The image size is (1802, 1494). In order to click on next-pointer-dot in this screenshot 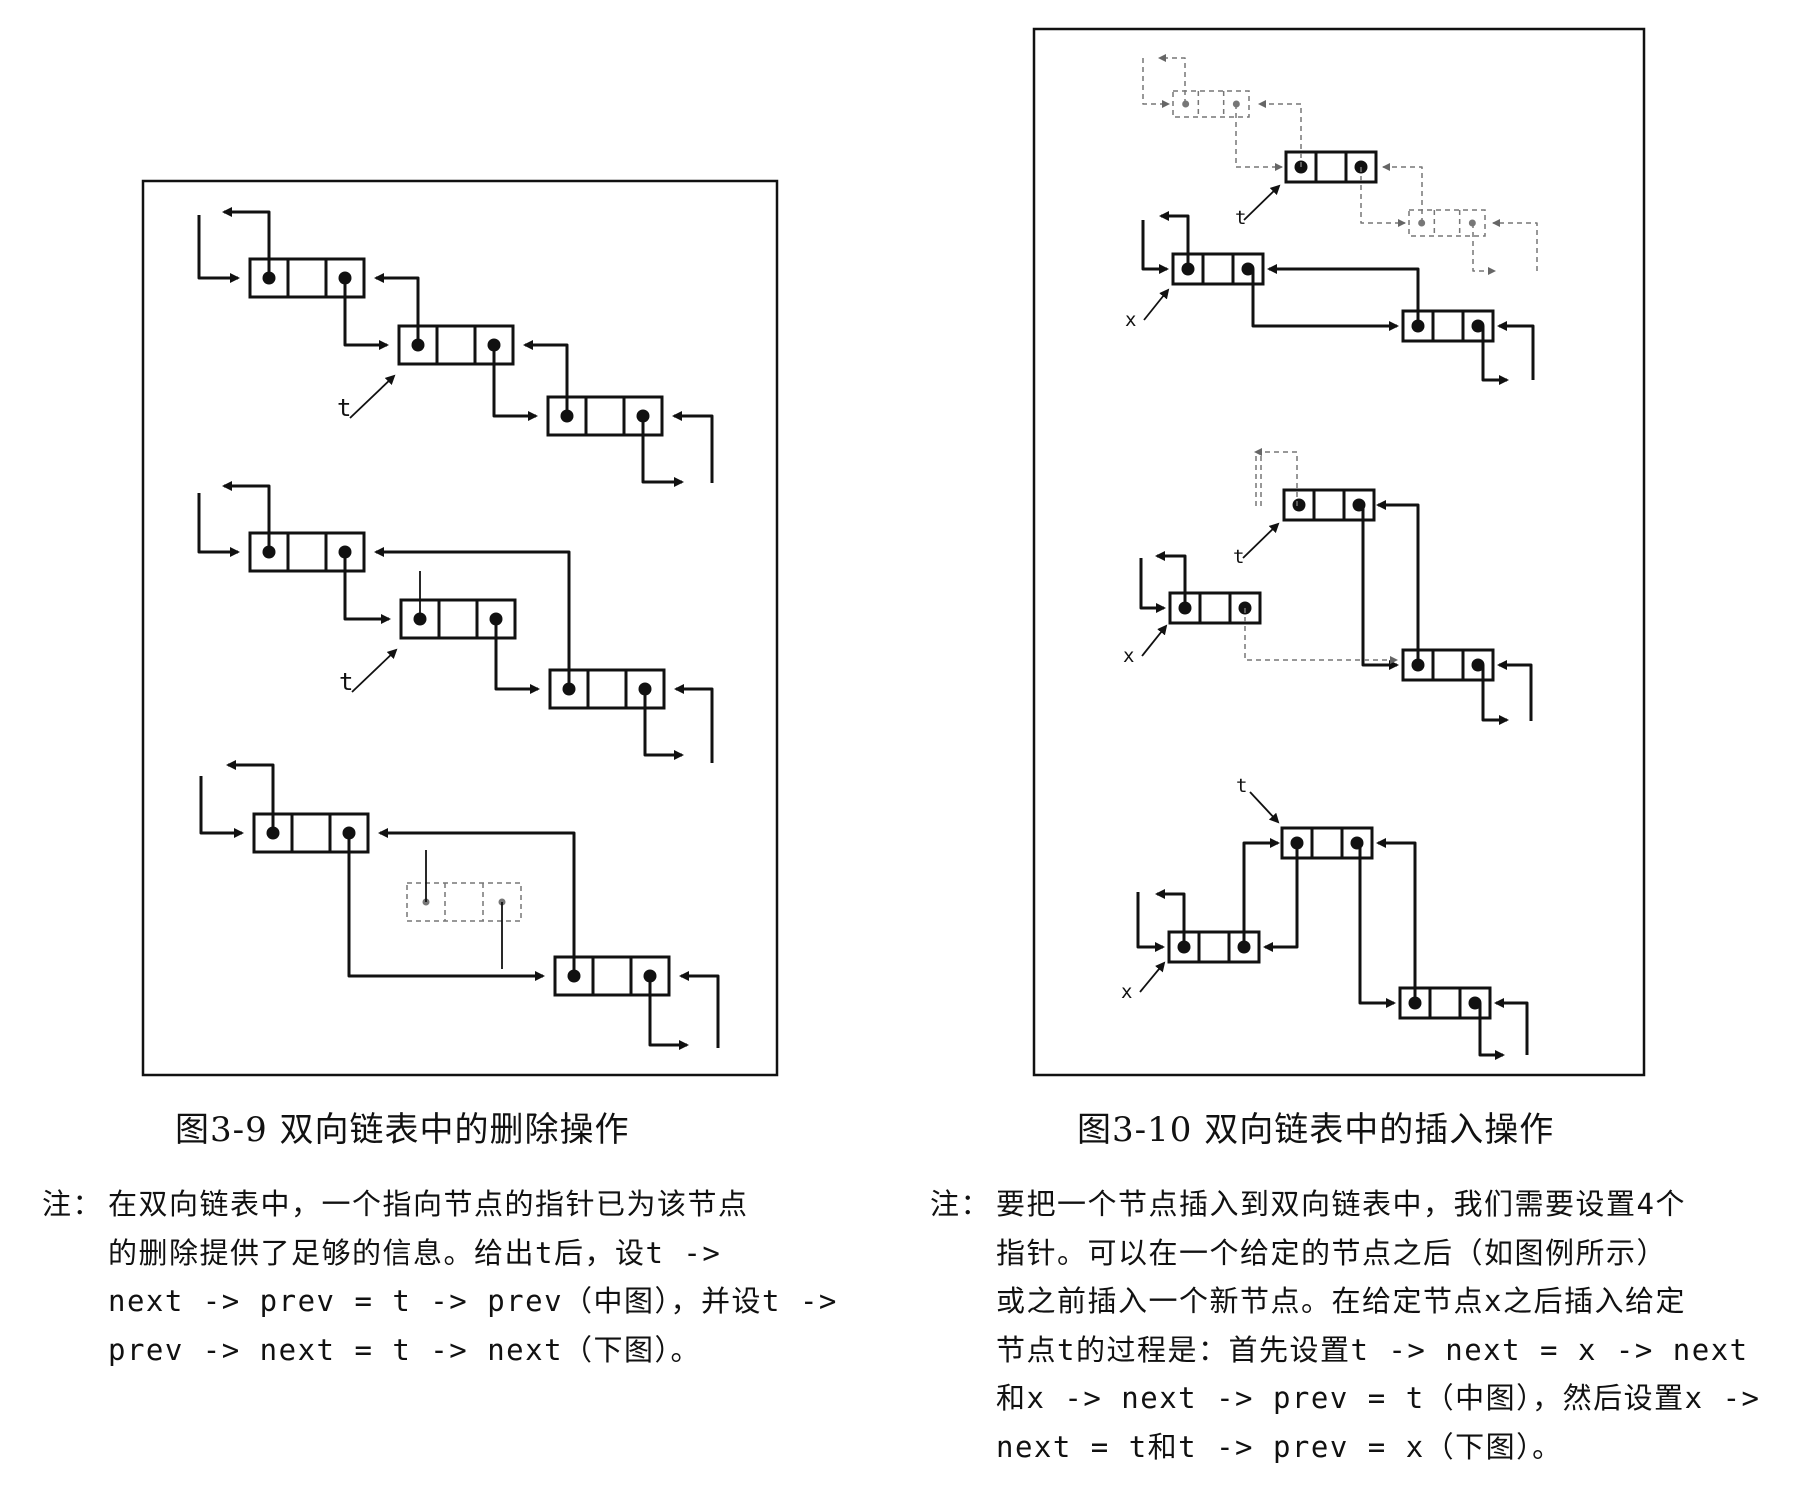, I will do `click(1357, 843)`.